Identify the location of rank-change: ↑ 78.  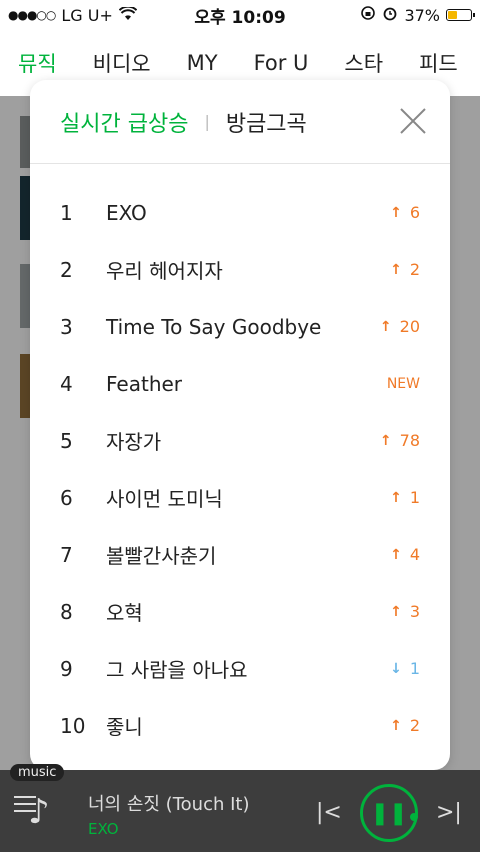
(392, 440).